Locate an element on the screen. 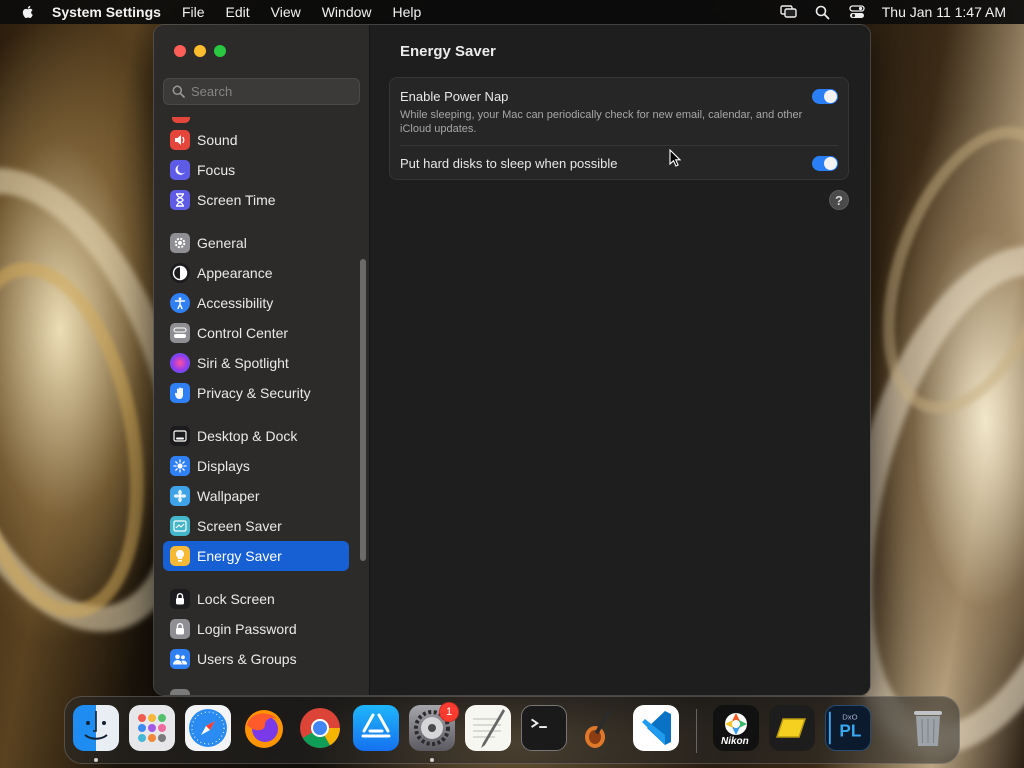  sidebar-item-general: General is located at coordinates (256, 243).